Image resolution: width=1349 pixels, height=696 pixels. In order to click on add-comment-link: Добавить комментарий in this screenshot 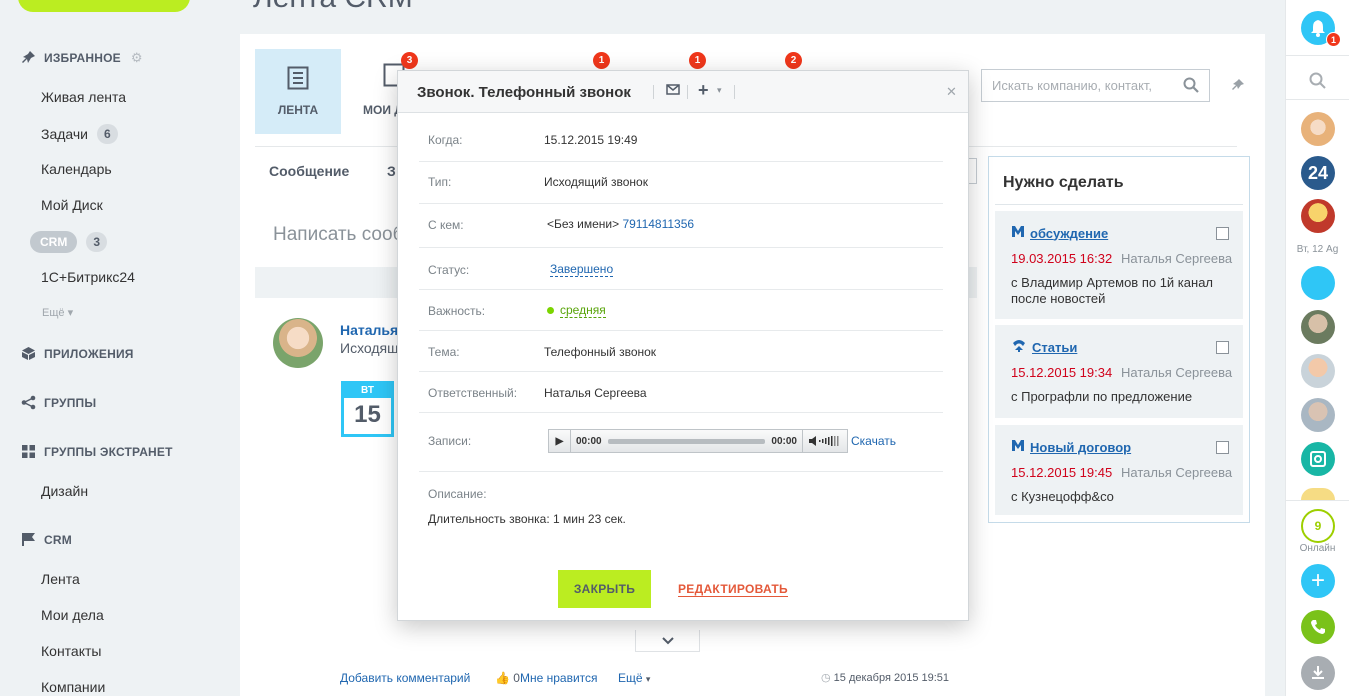, I will do `click(405, 678)`.